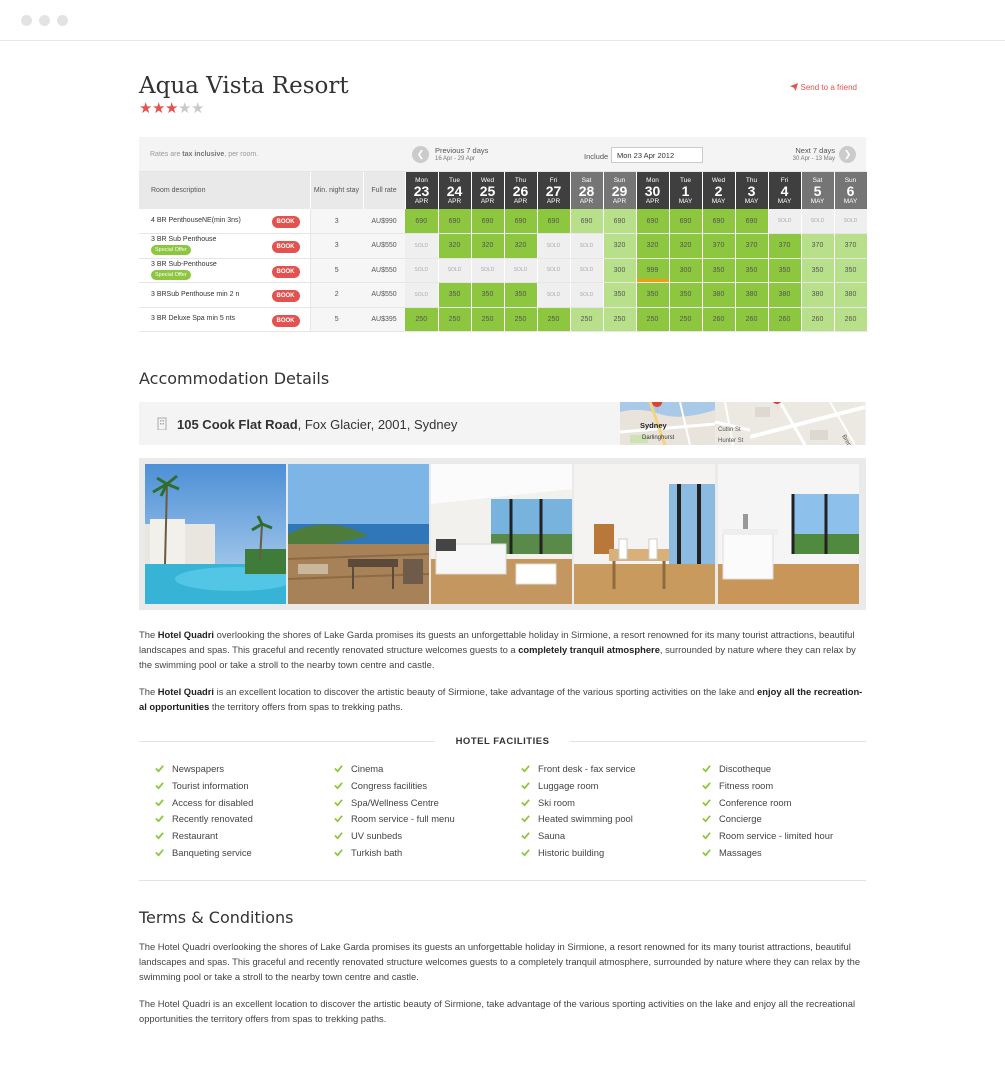 This screenshot has height=1075, width=1005. Describe the element at coordinates (653, 270) in the screenshot. I see `rate-cell: 999` at that location.